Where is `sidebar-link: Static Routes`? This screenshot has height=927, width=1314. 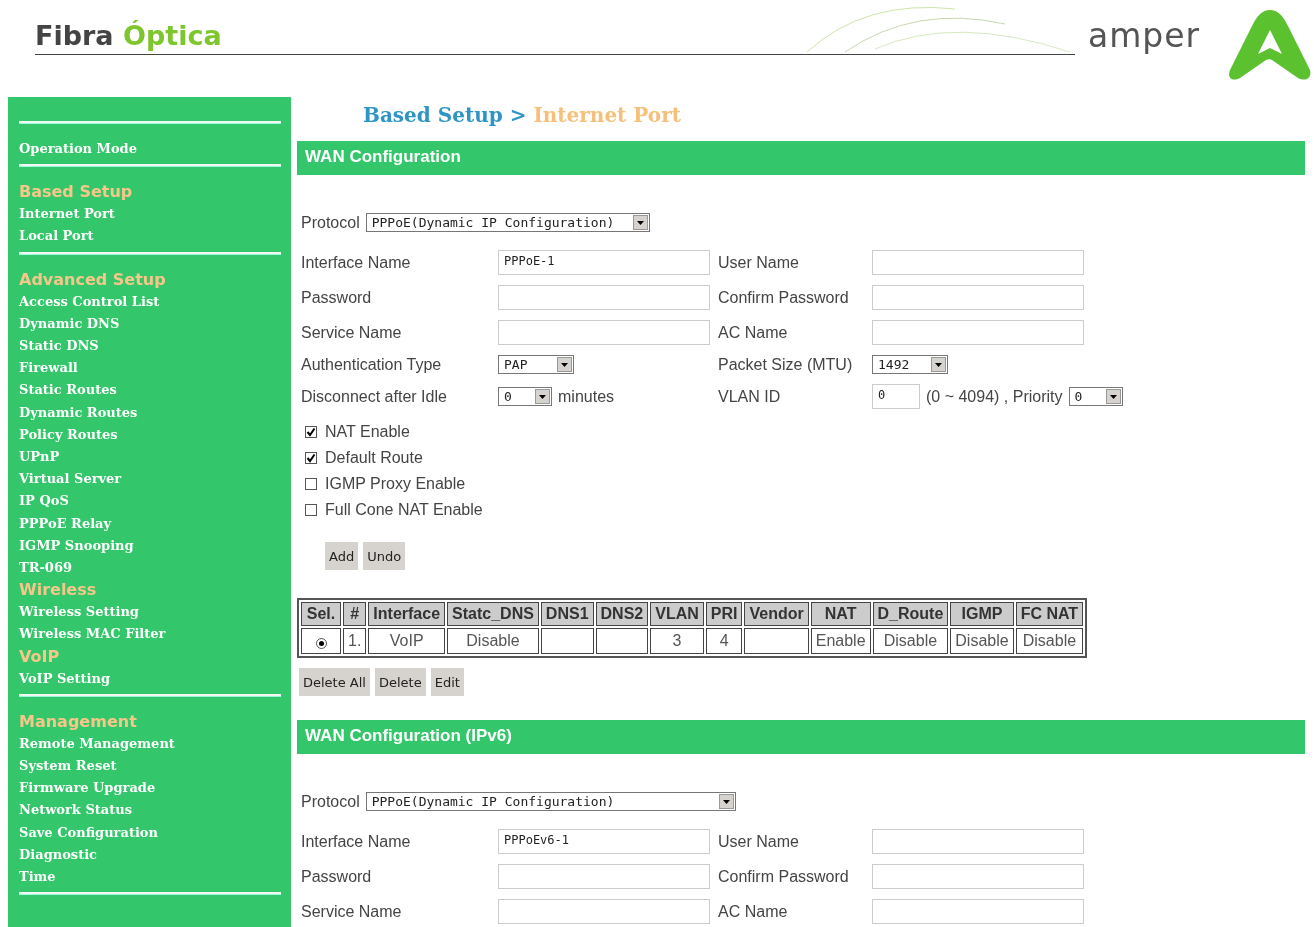
sidebar-link: Static Routes is located at coordinates (150, 390).